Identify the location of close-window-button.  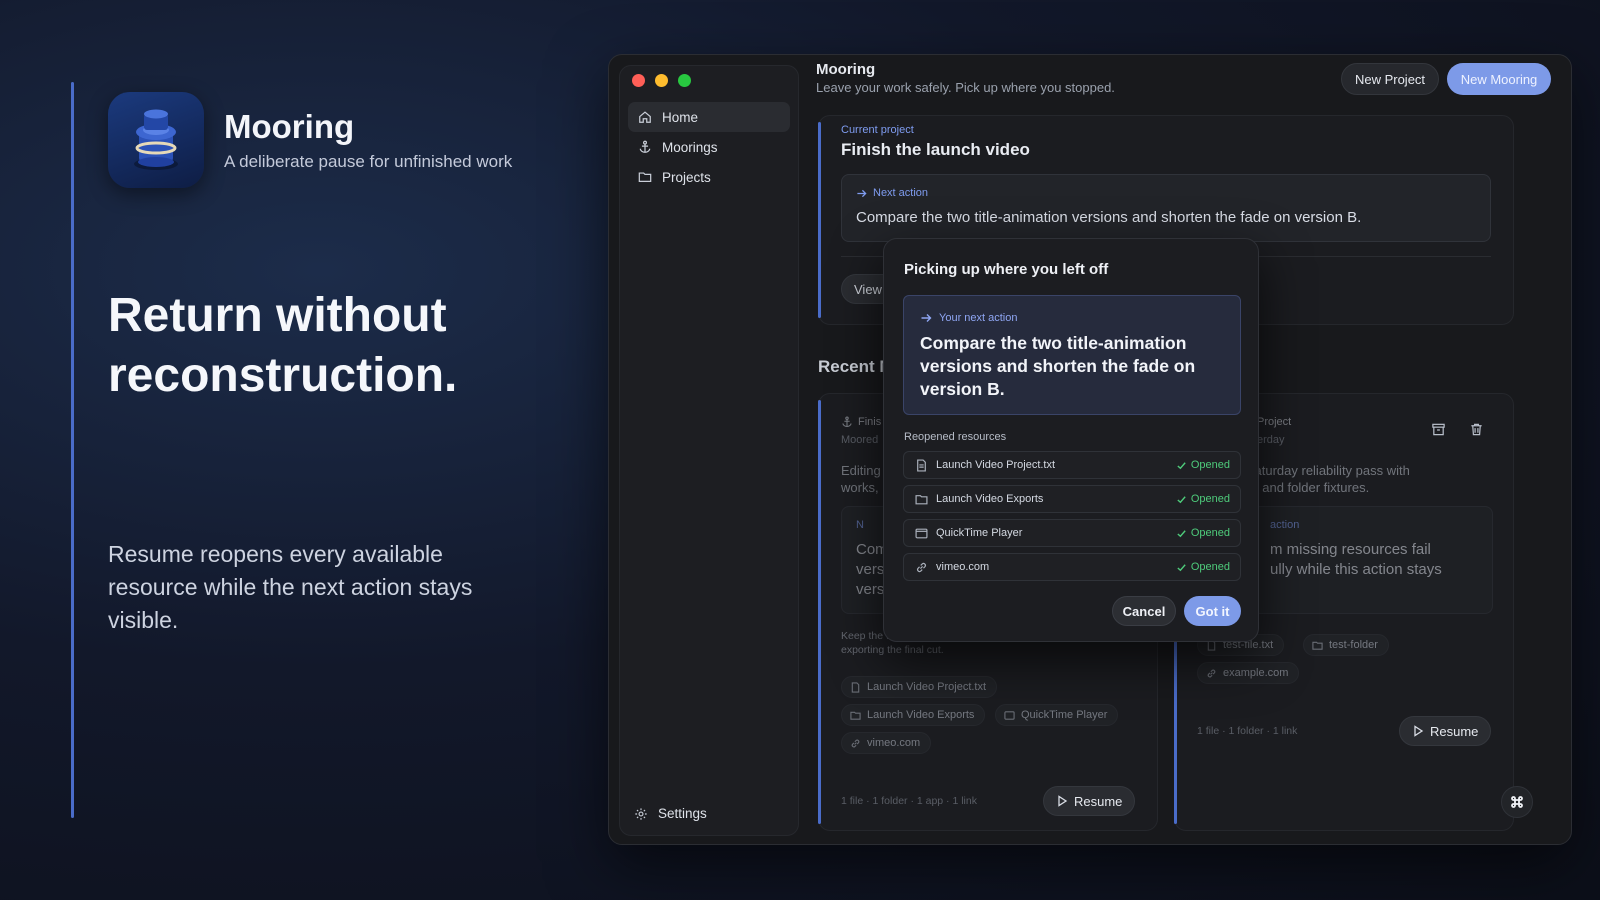
(638, 80).